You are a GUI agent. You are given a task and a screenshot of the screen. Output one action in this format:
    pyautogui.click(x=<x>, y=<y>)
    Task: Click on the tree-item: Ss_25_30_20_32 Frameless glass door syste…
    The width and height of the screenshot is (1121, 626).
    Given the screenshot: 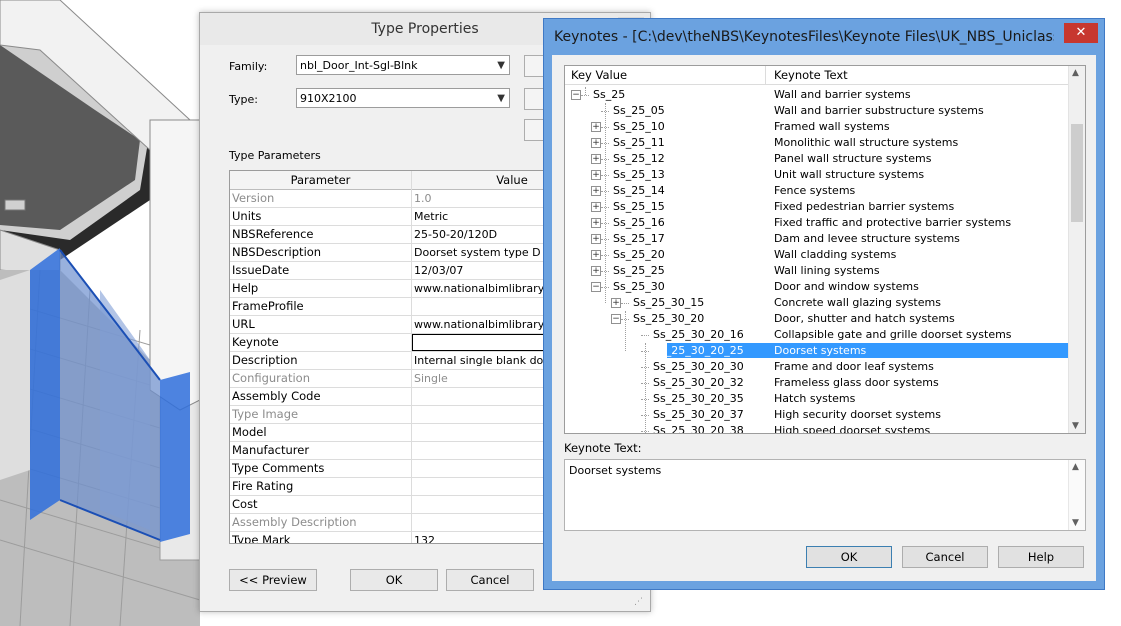 What is the action you would take?
    pyautogui.click(x=817, y=383)
    